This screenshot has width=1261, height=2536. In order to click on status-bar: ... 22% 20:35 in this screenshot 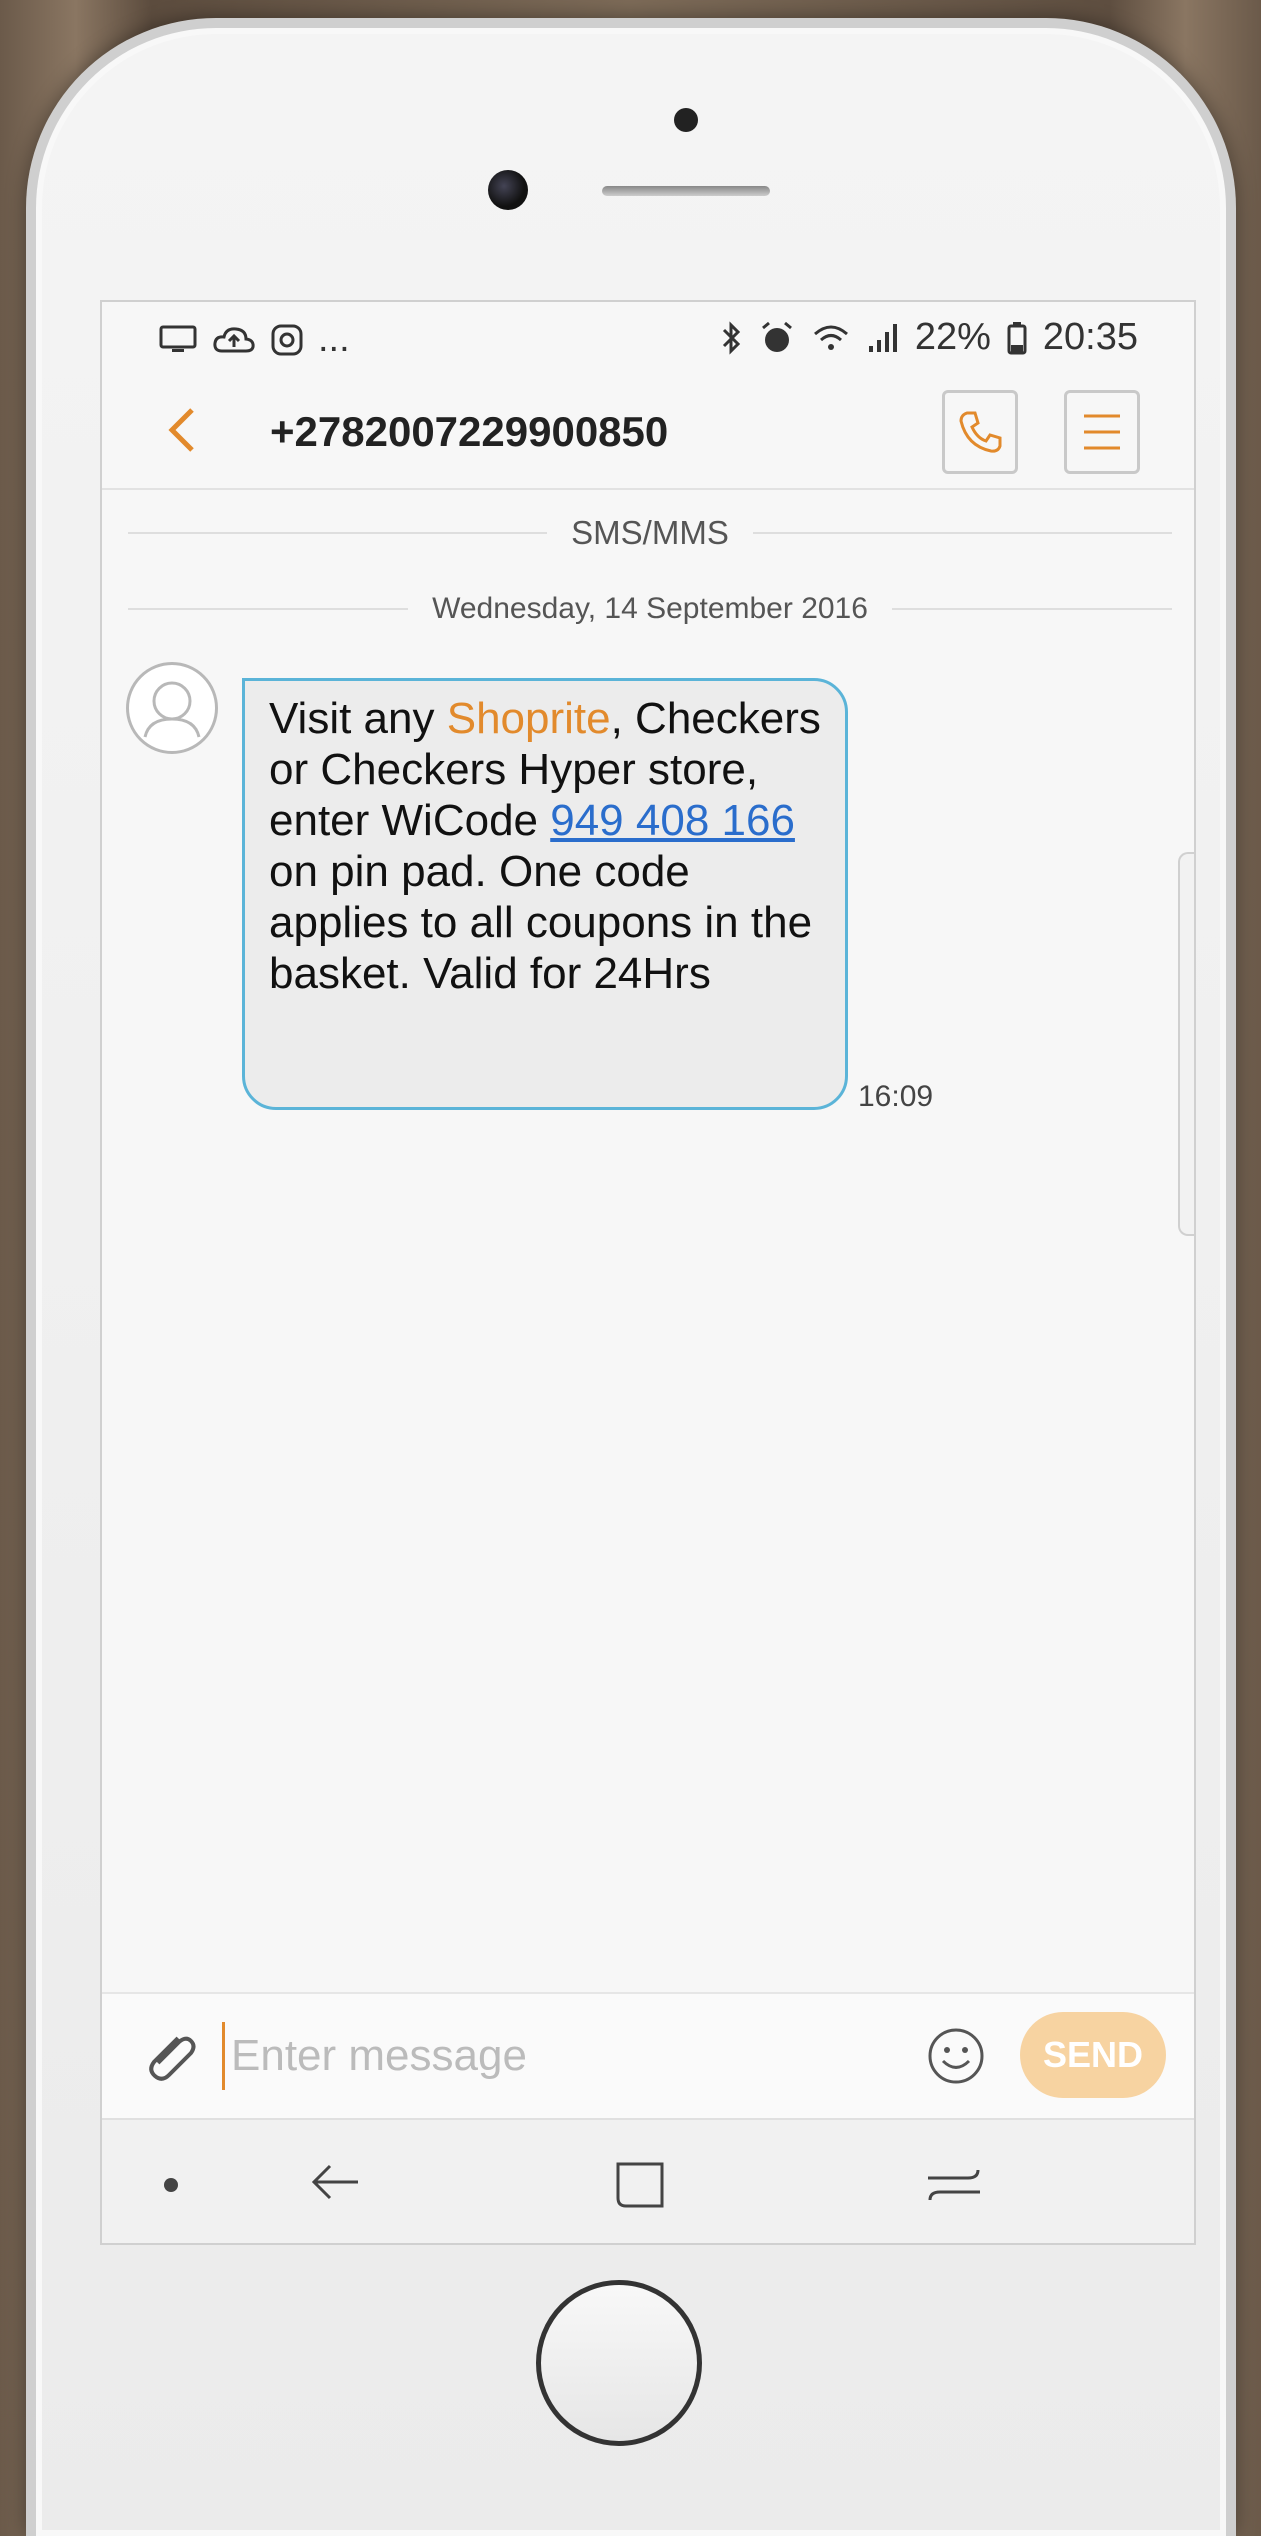, I will do `click(648, 340)`.